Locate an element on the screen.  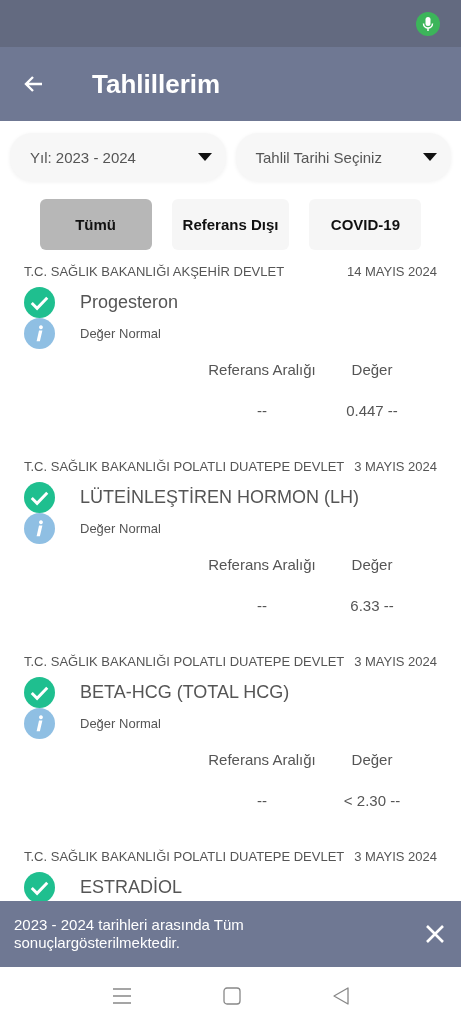
filter-tab: COVID-19 is located at coordinates (365, 224).